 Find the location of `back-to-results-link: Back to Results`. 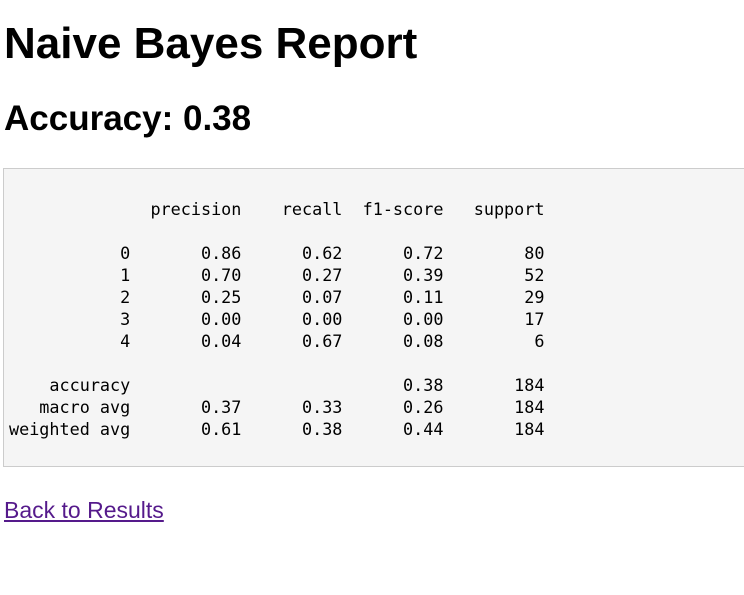

back-to-results-link: Back to Results is located at coordinates (84, 510).